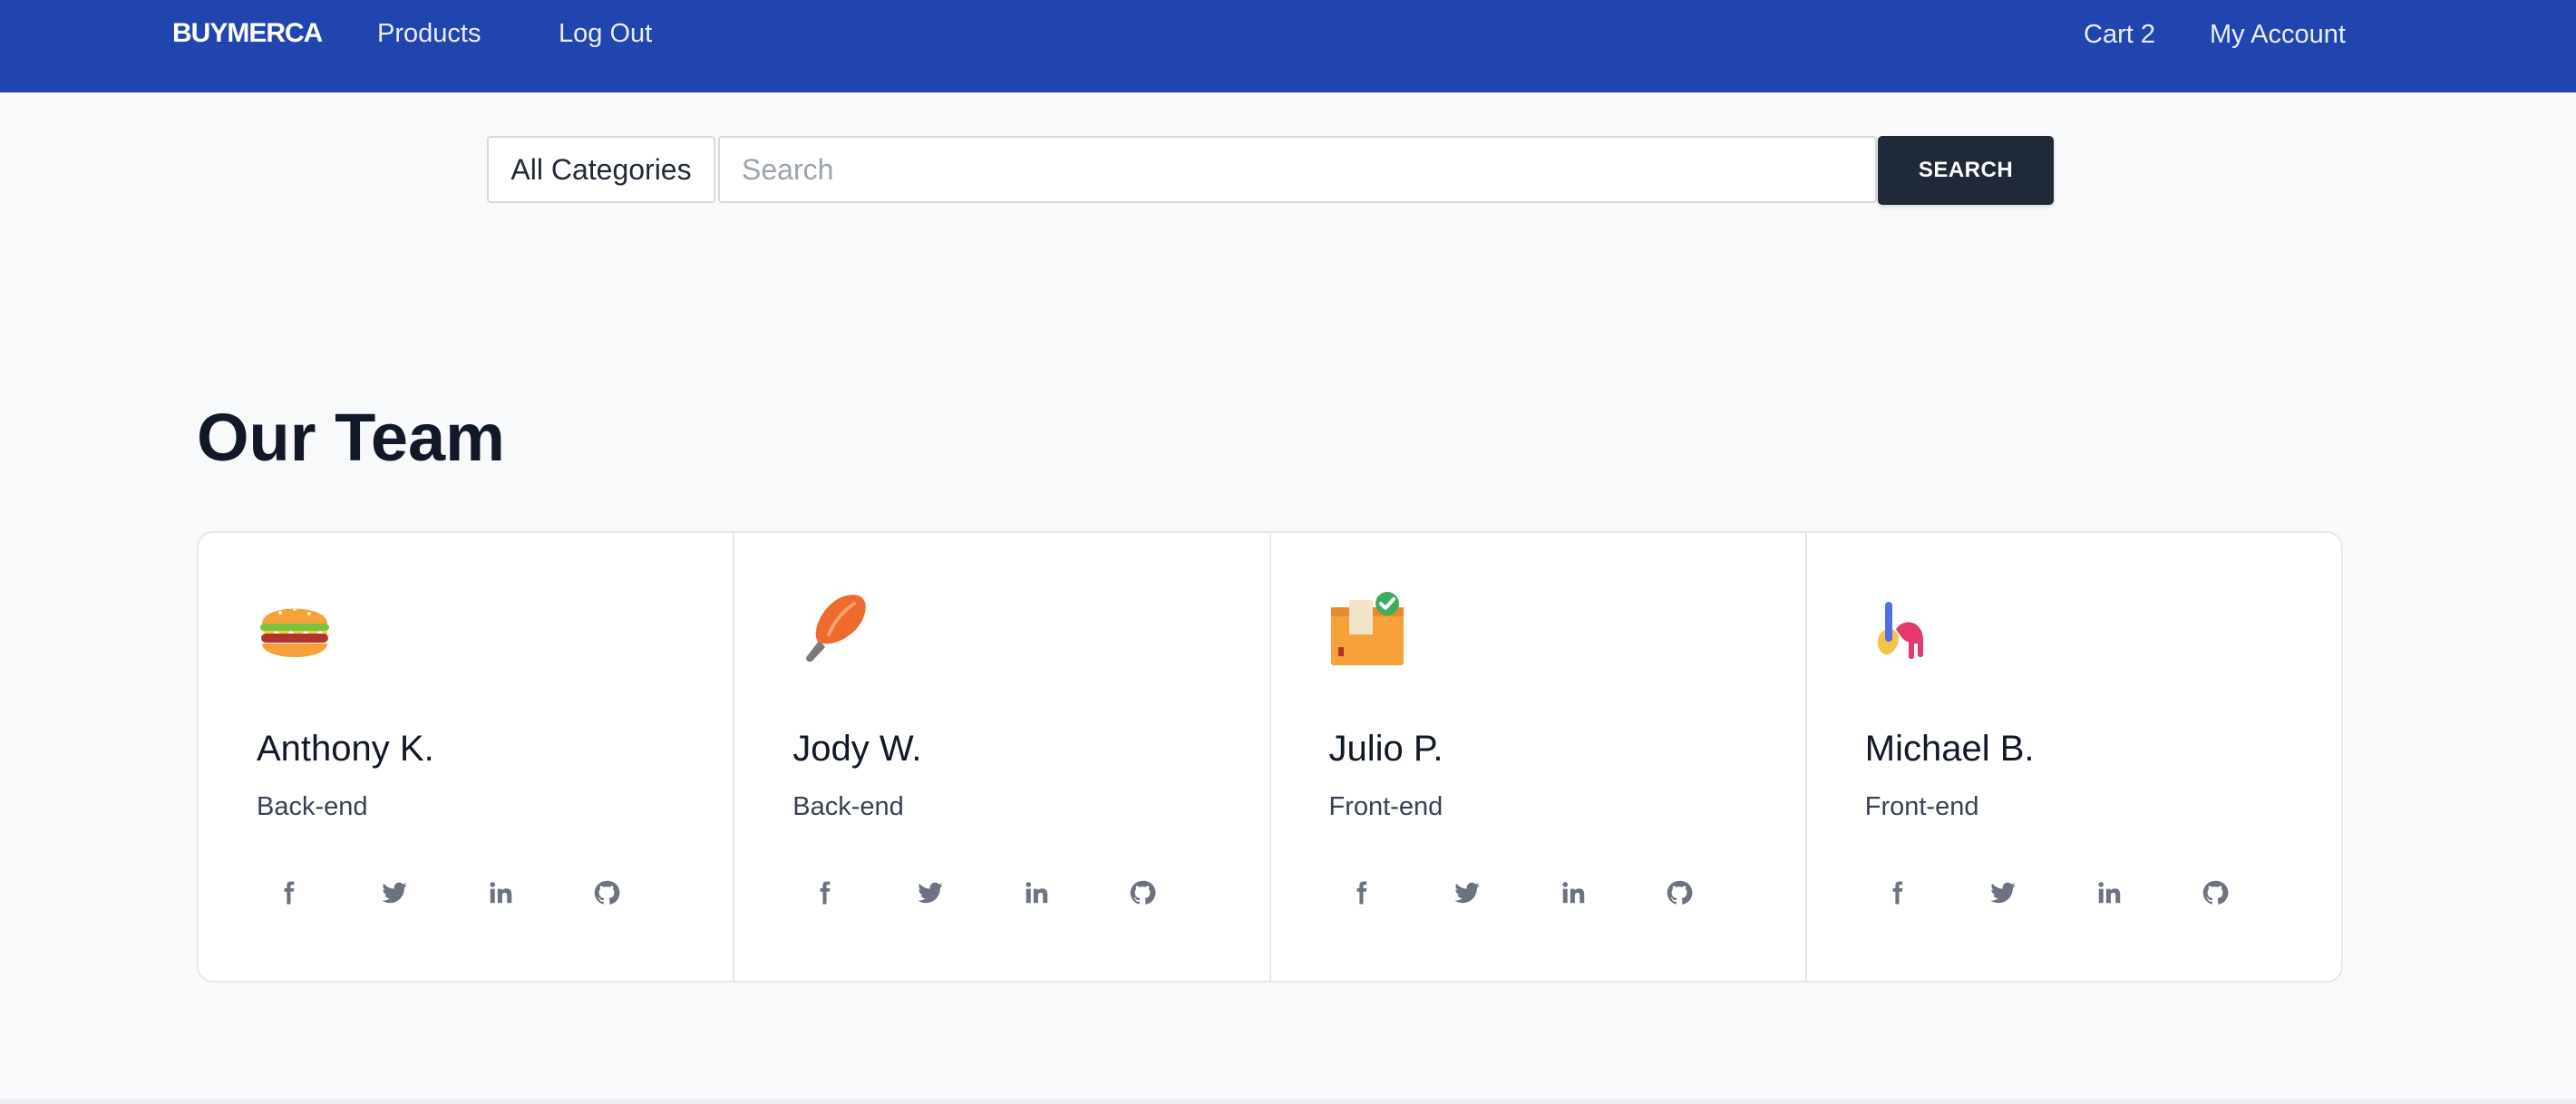 This screenshot has width=2576, height=1104. What do you see at coordinates (1386, 749) in the screenshot?
I see `member-name: Julio P.` at bounding box center [1386, 749].